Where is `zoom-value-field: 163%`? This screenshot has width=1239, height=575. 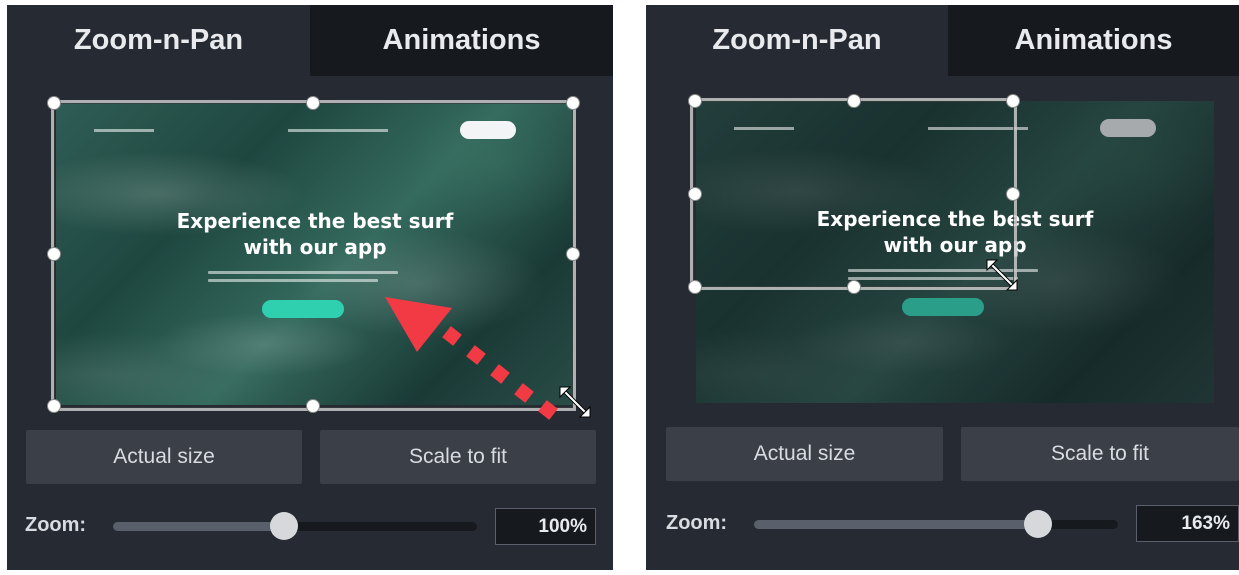 zoom-value-field: 163% is located at coordinates (1187, 523).